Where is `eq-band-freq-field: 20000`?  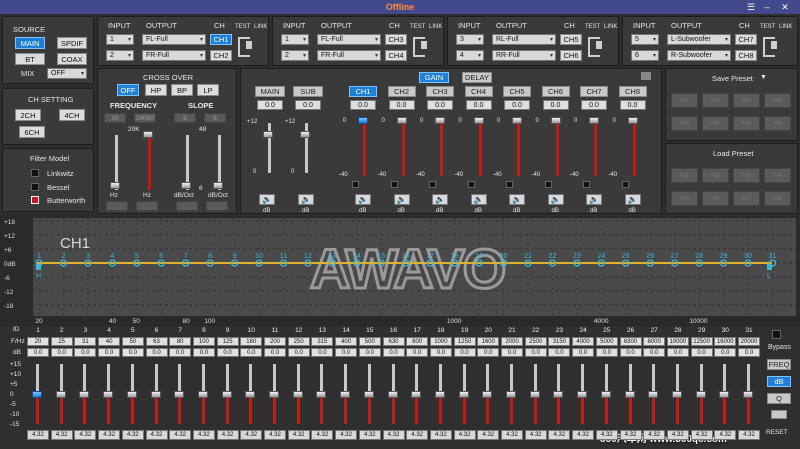
eq-band-freq-field: 20000 is located at coordinates (749, 341).